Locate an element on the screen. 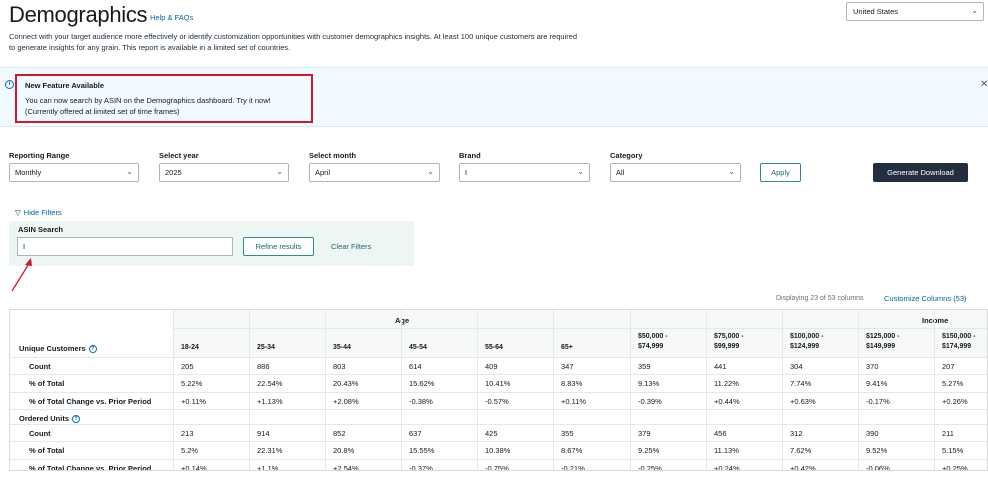 This screenshot has height=483, width=988. year-label: Select year is located at coordinates (179, 155).